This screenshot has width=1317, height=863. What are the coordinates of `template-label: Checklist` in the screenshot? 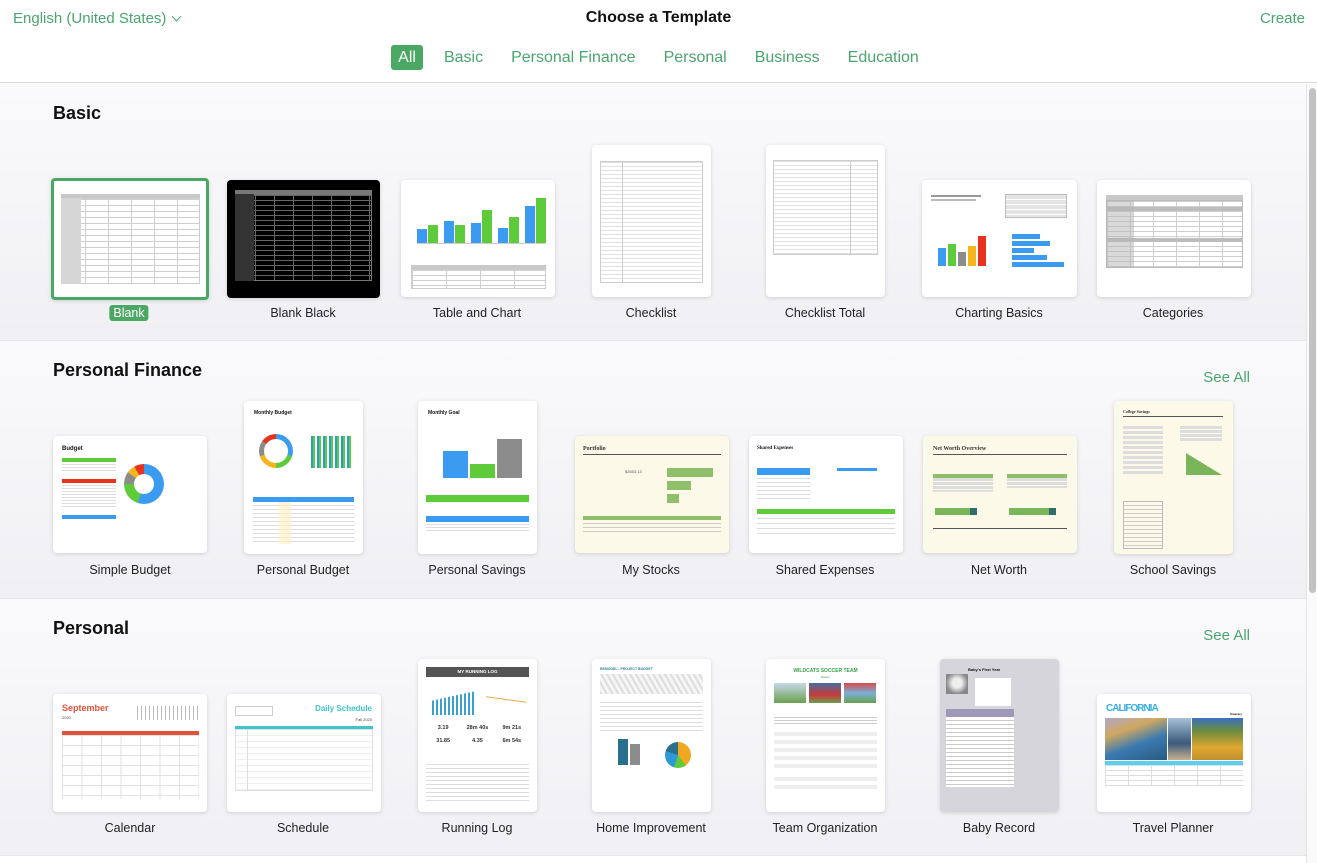 It's located at (651, 313).